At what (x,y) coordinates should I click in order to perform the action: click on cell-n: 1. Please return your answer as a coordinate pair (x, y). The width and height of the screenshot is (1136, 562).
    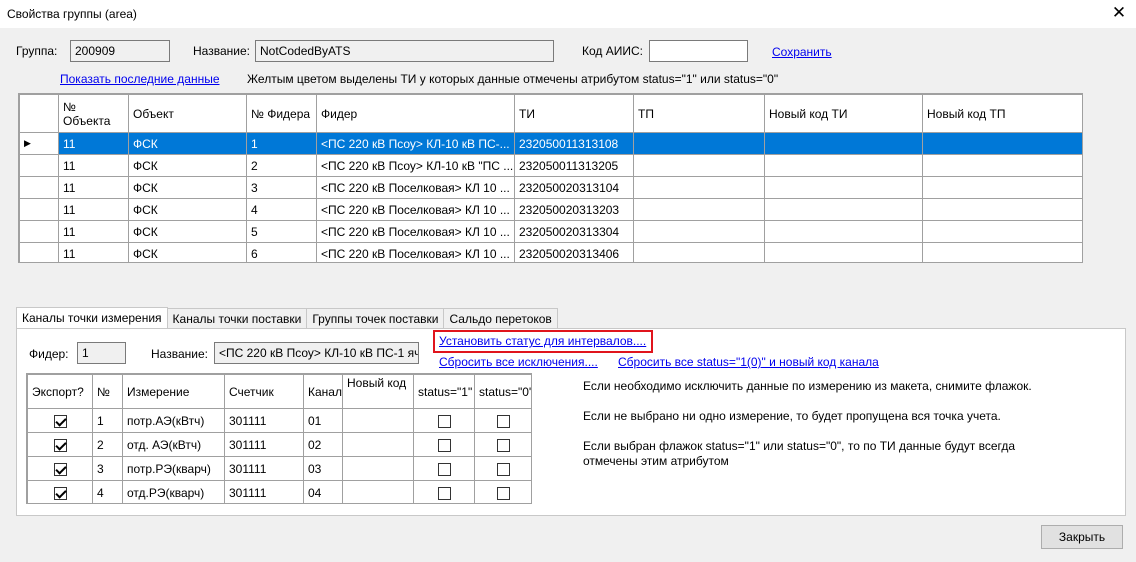
    Looking at the image, I should click on (107, 420).